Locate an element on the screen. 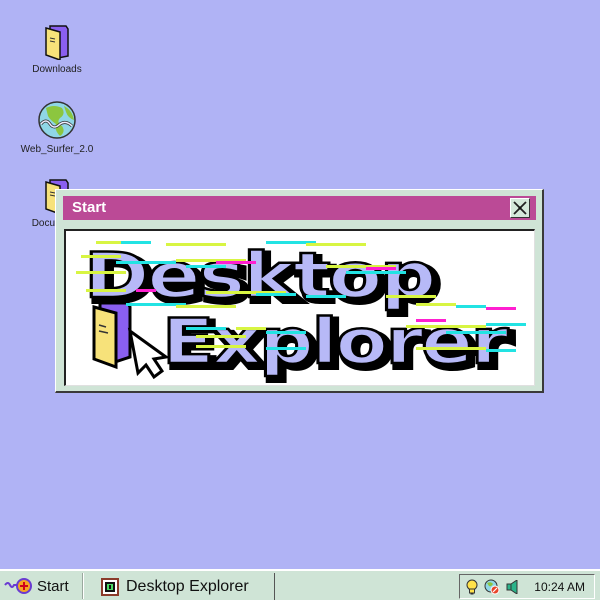 Image resolution: width=600 pixels, height=600 pixels. taskbar-separator is located at coordinates (83, 586).